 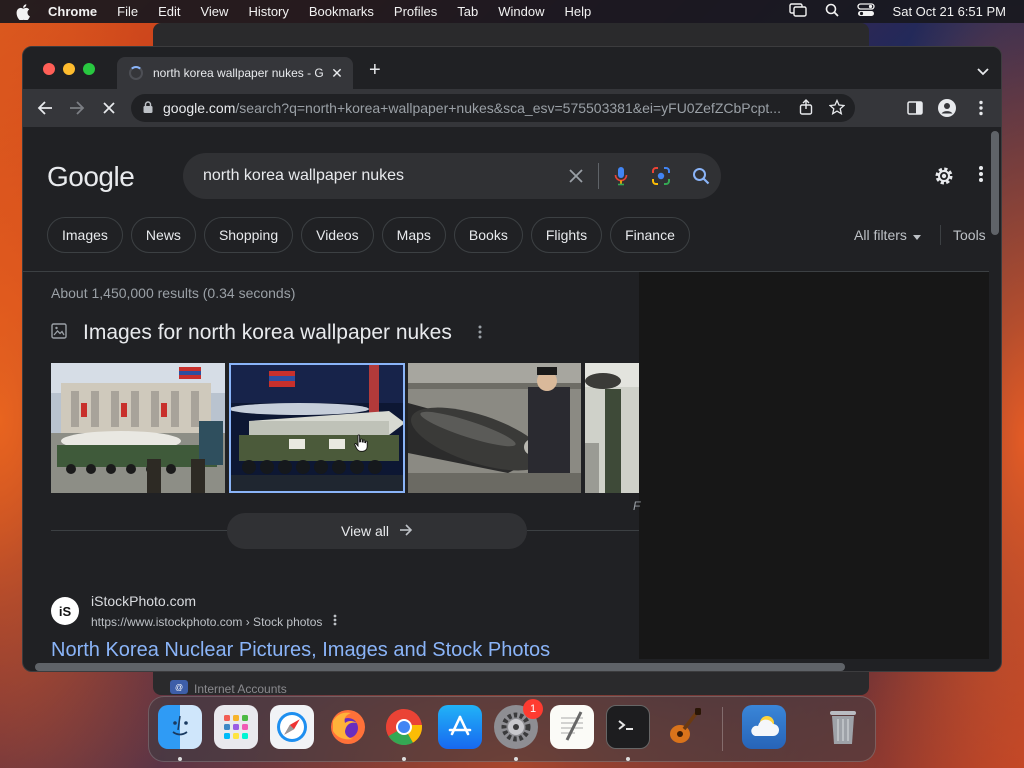 I want to click on menu-history: History, so click(x=268, y=11).